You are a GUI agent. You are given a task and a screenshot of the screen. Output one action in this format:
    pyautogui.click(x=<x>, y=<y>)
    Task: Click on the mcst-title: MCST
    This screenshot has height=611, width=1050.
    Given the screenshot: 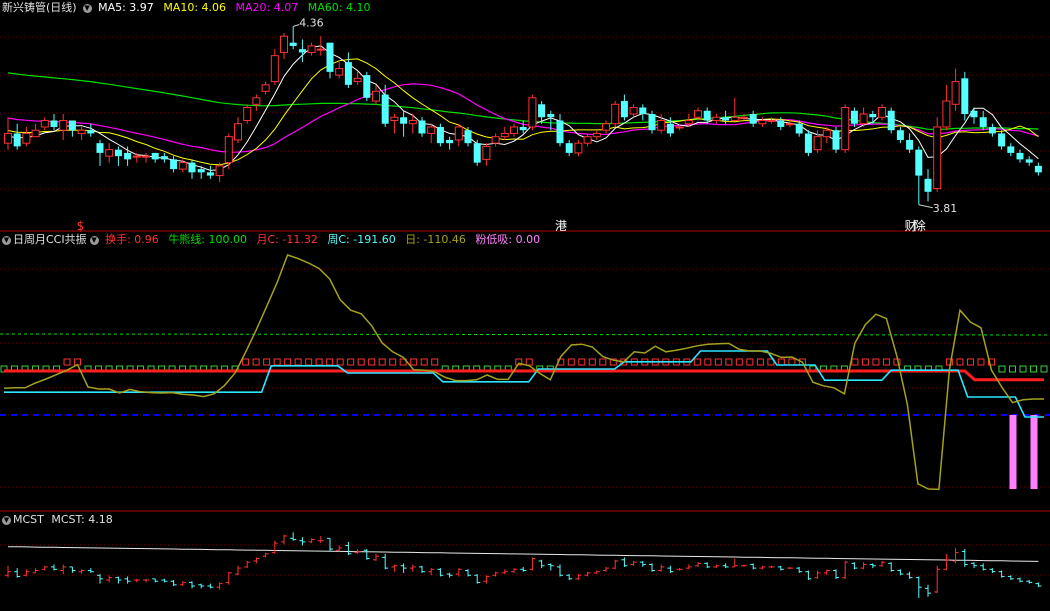 What is the action you would take?
    pyautogui.click(x=28, y=519)
    